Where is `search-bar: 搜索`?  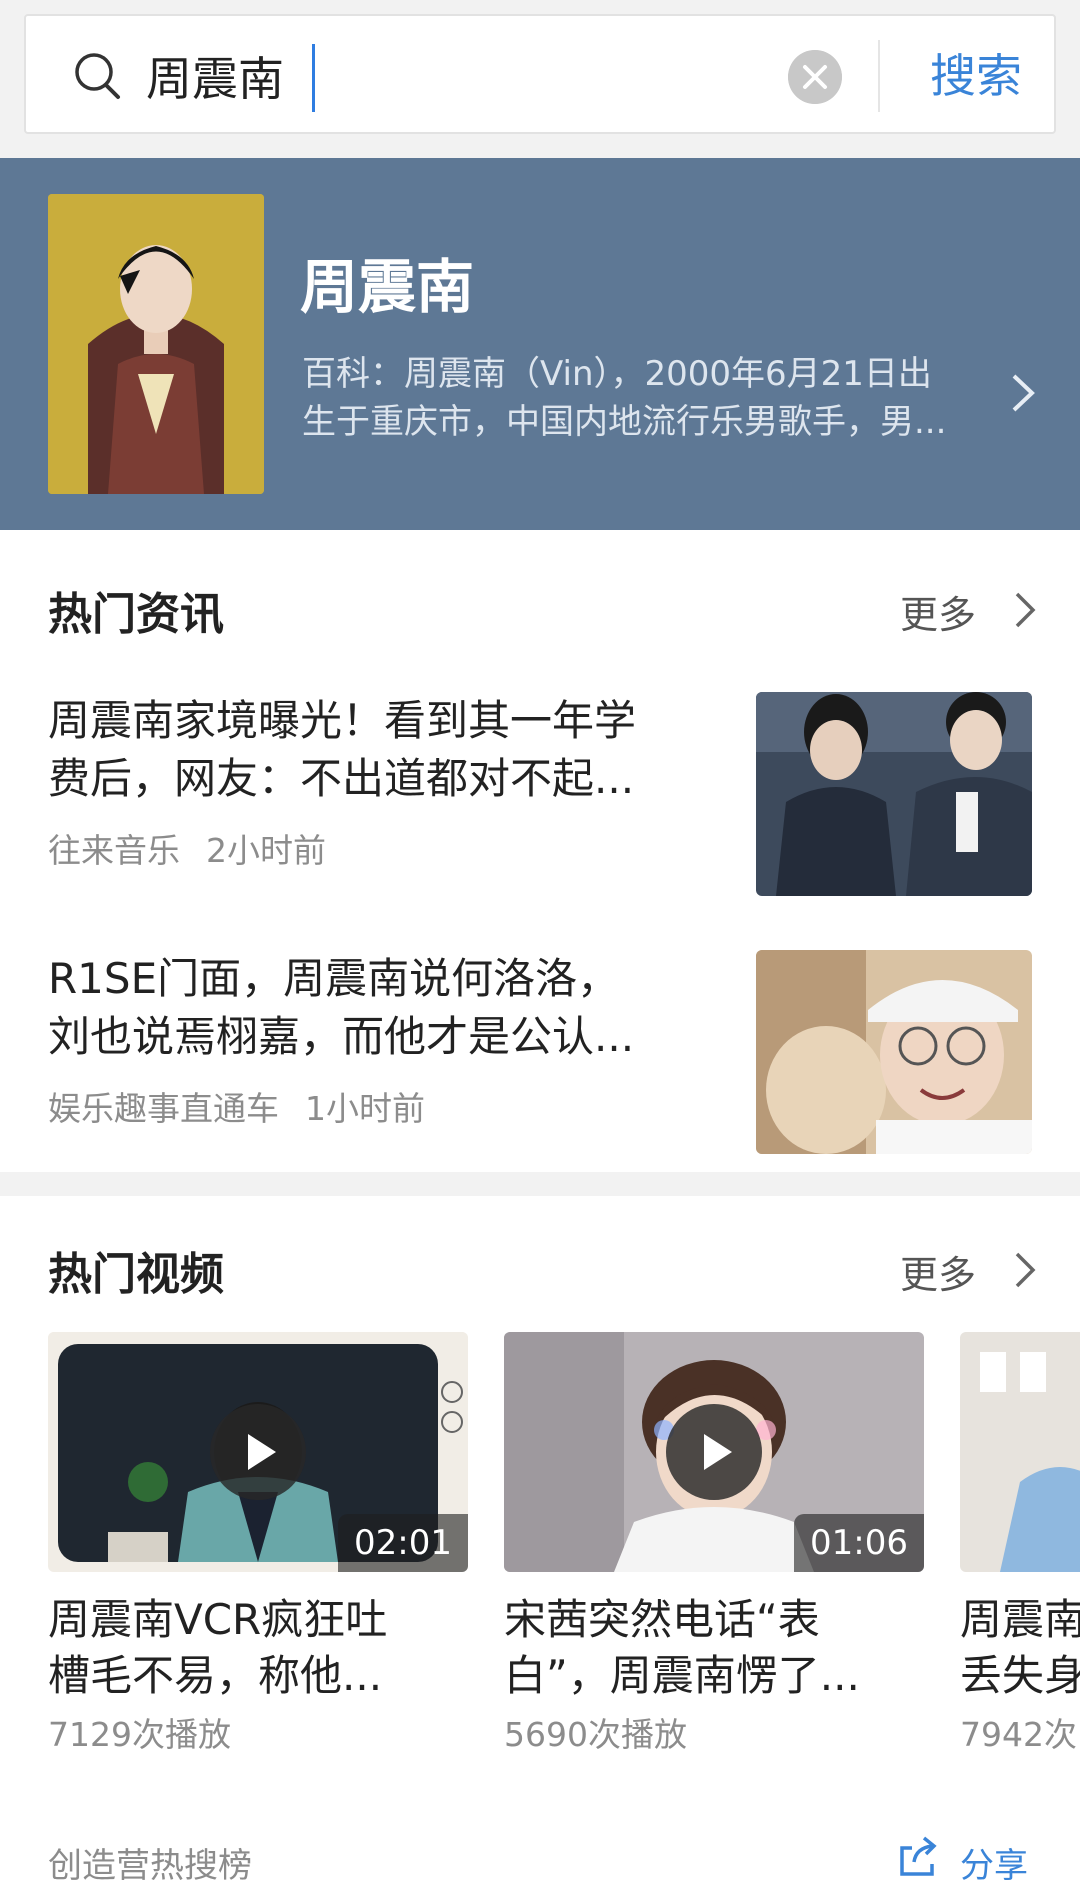 search-bar: 搜索 is located at coordinates (540, 79).